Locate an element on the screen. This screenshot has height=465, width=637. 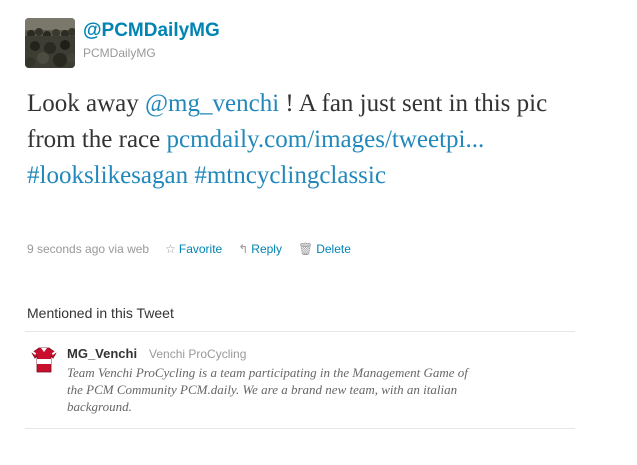
author-avatar is located at coordinates (50, 43).